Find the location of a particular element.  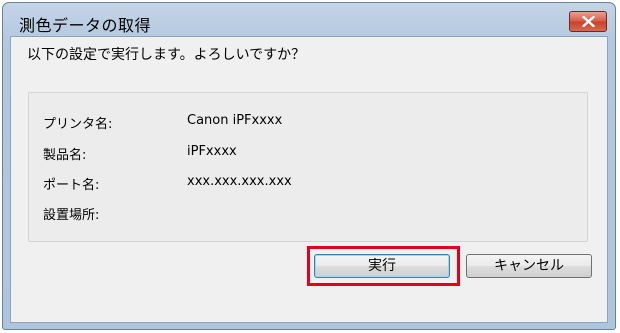

printer-name-label: プリンタ名: is located at coordinates (78, 124).